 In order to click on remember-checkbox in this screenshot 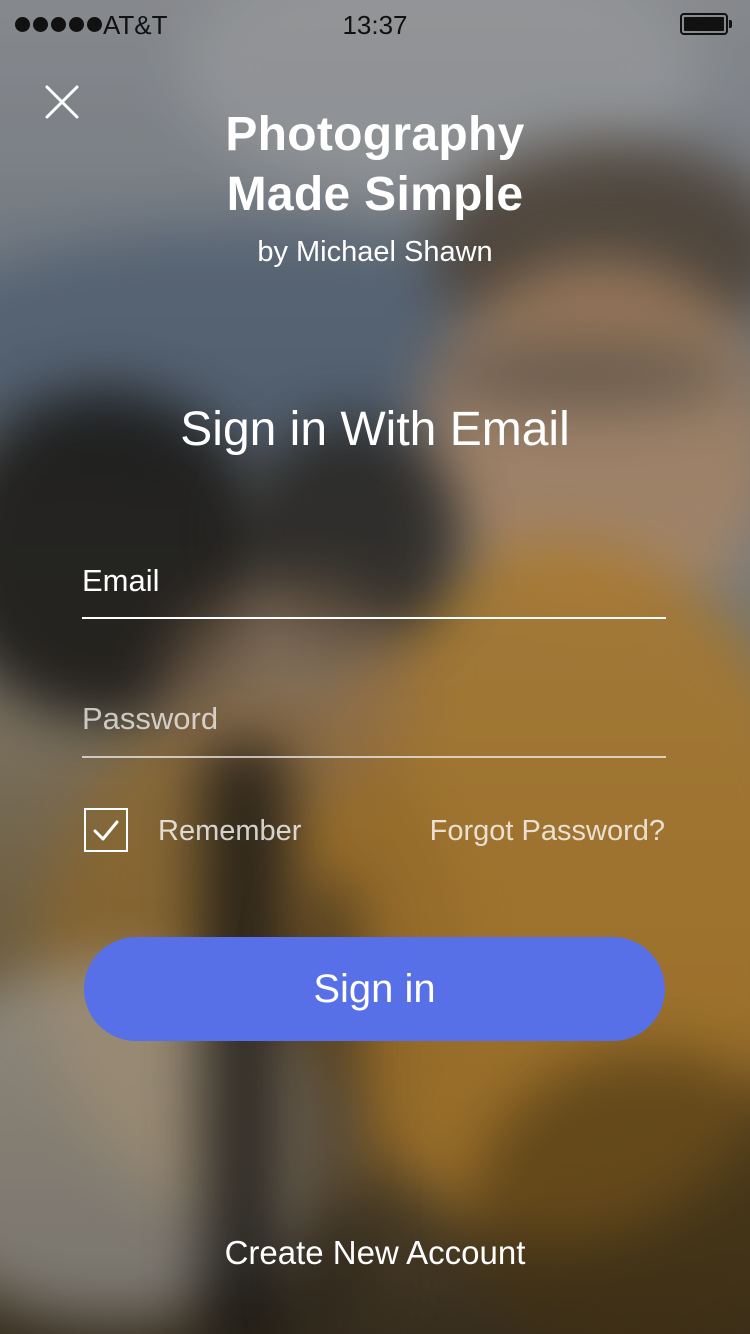, I will do `click(106, 830)`.